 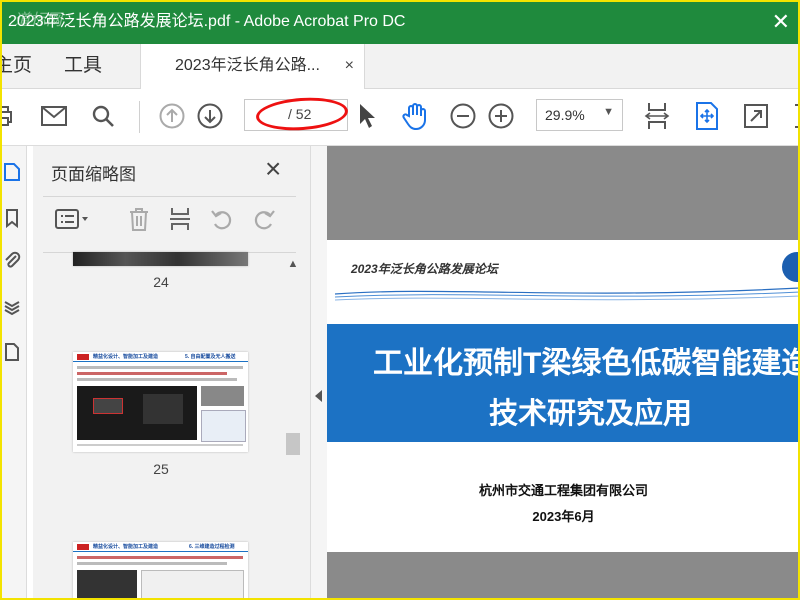 I want to click on chevron-down-icon: ▼, so click(x=608, y=112).